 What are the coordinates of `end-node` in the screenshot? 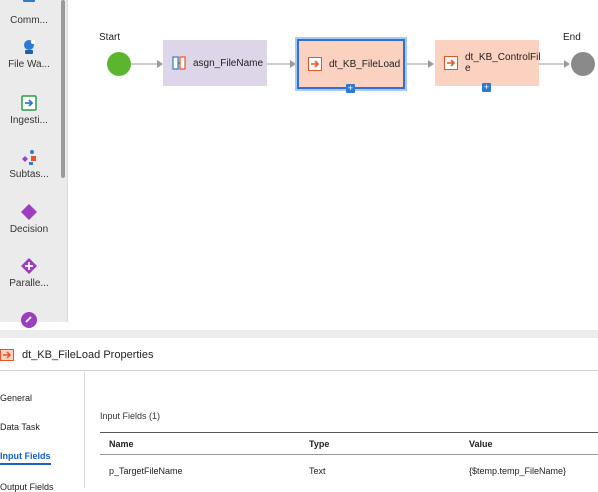 It's located at (583, 64).